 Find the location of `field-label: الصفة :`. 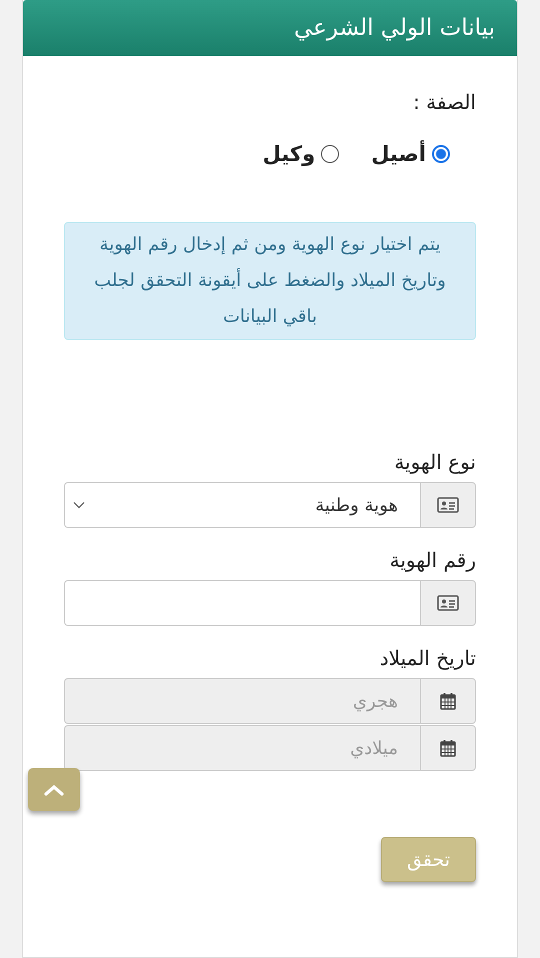

field-label: الصفة : is located at coordinates (444, 102).